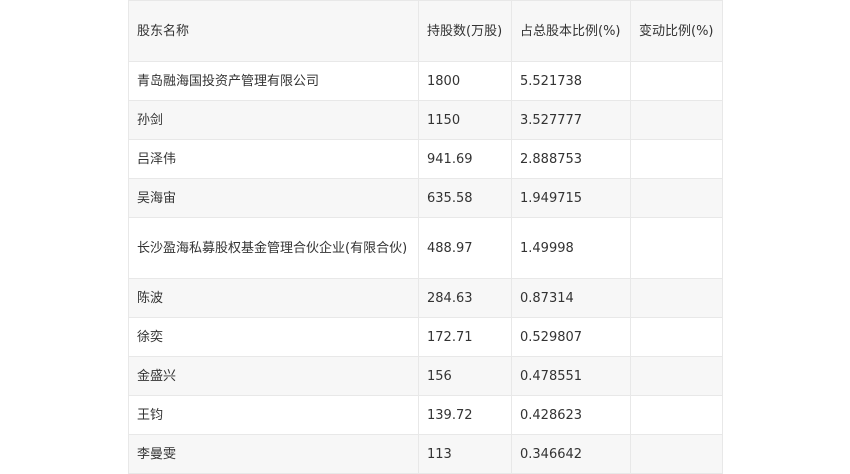  I want to click on cell-ratio: 0.346642, so click(571, 454).